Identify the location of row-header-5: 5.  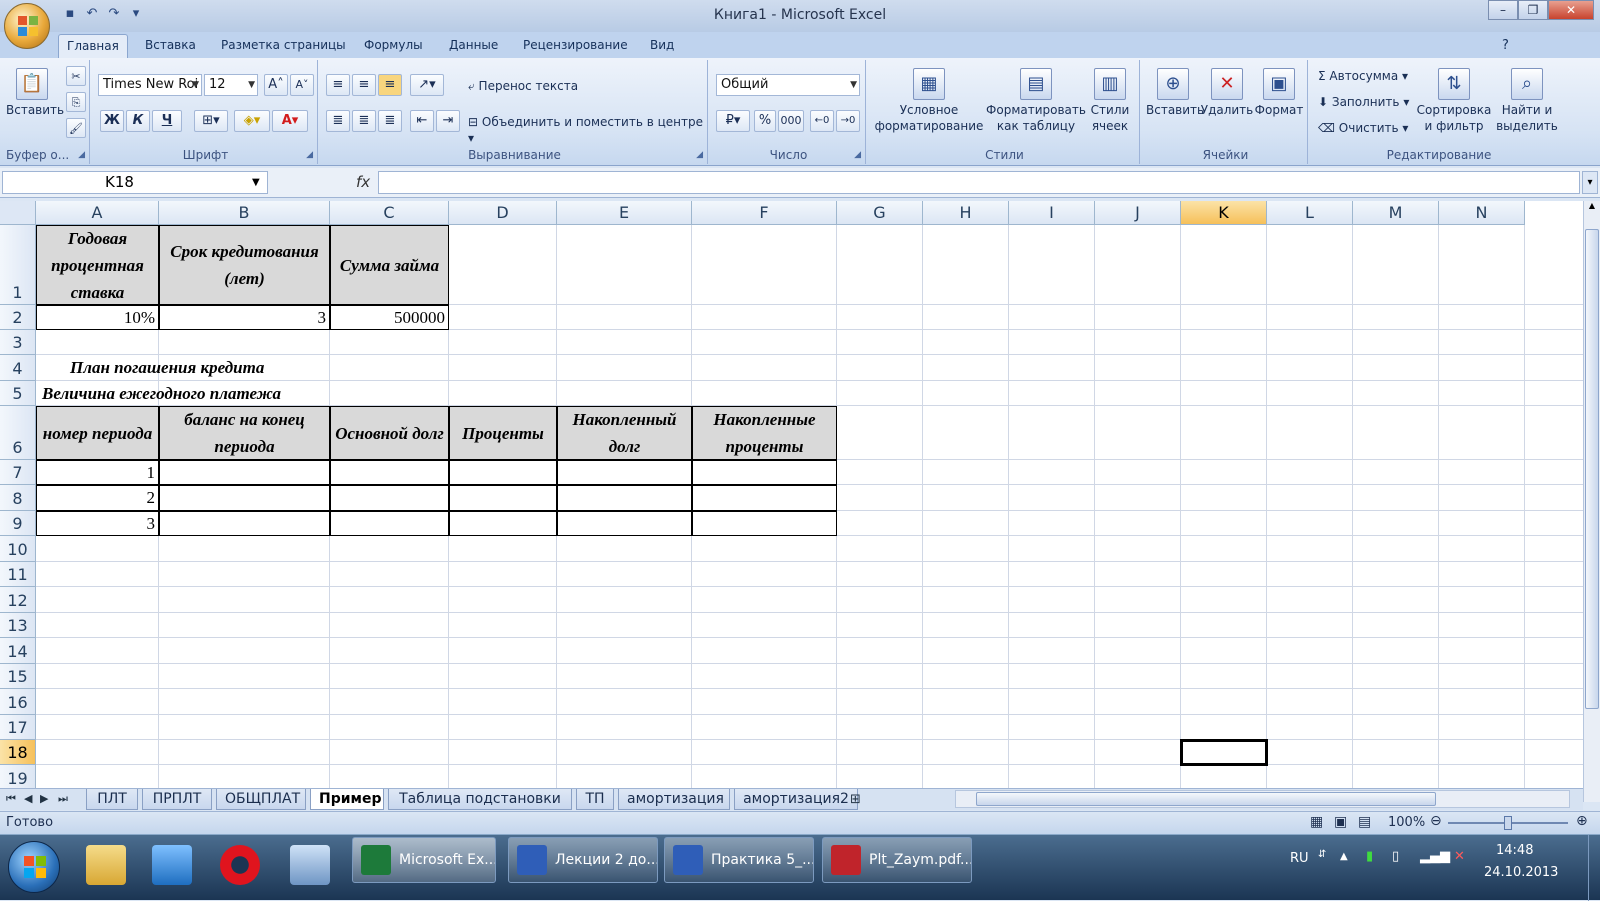
(18, 393).